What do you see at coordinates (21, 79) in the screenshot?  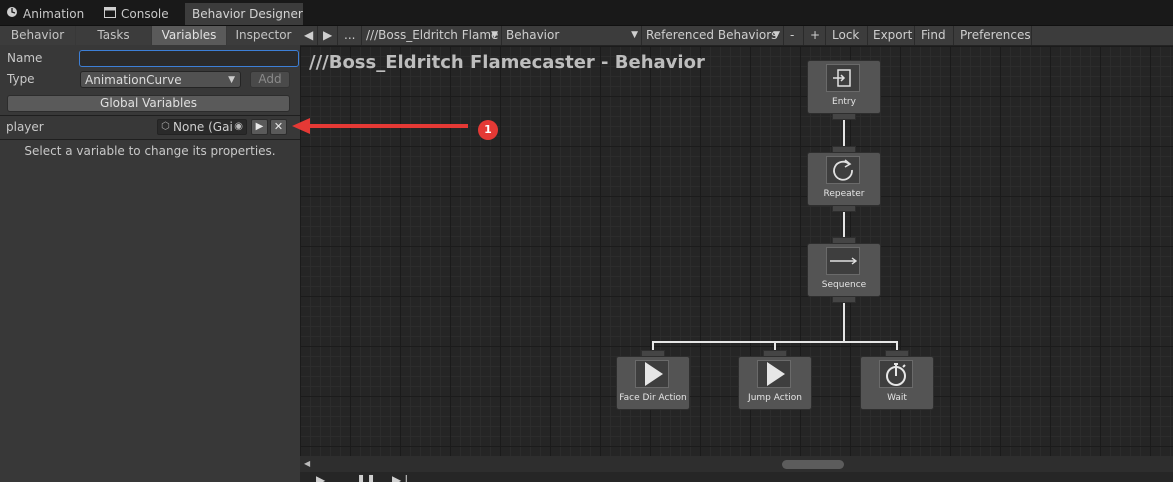 I see `type-label: Type` at bounding box center [21, 79].